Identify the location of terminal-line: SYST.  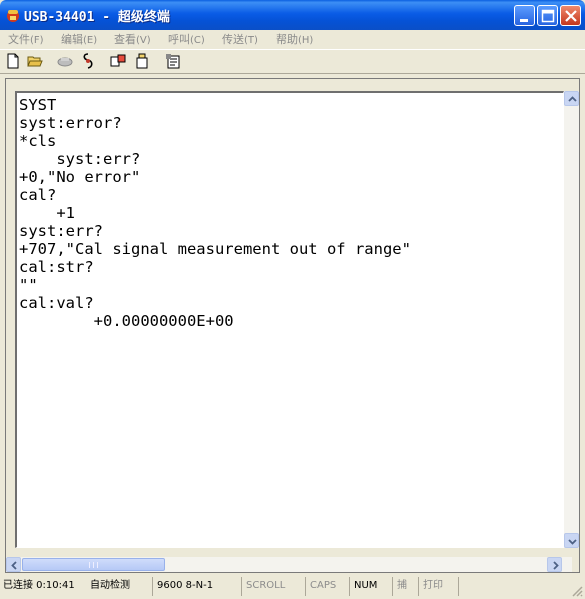
(38, 105).